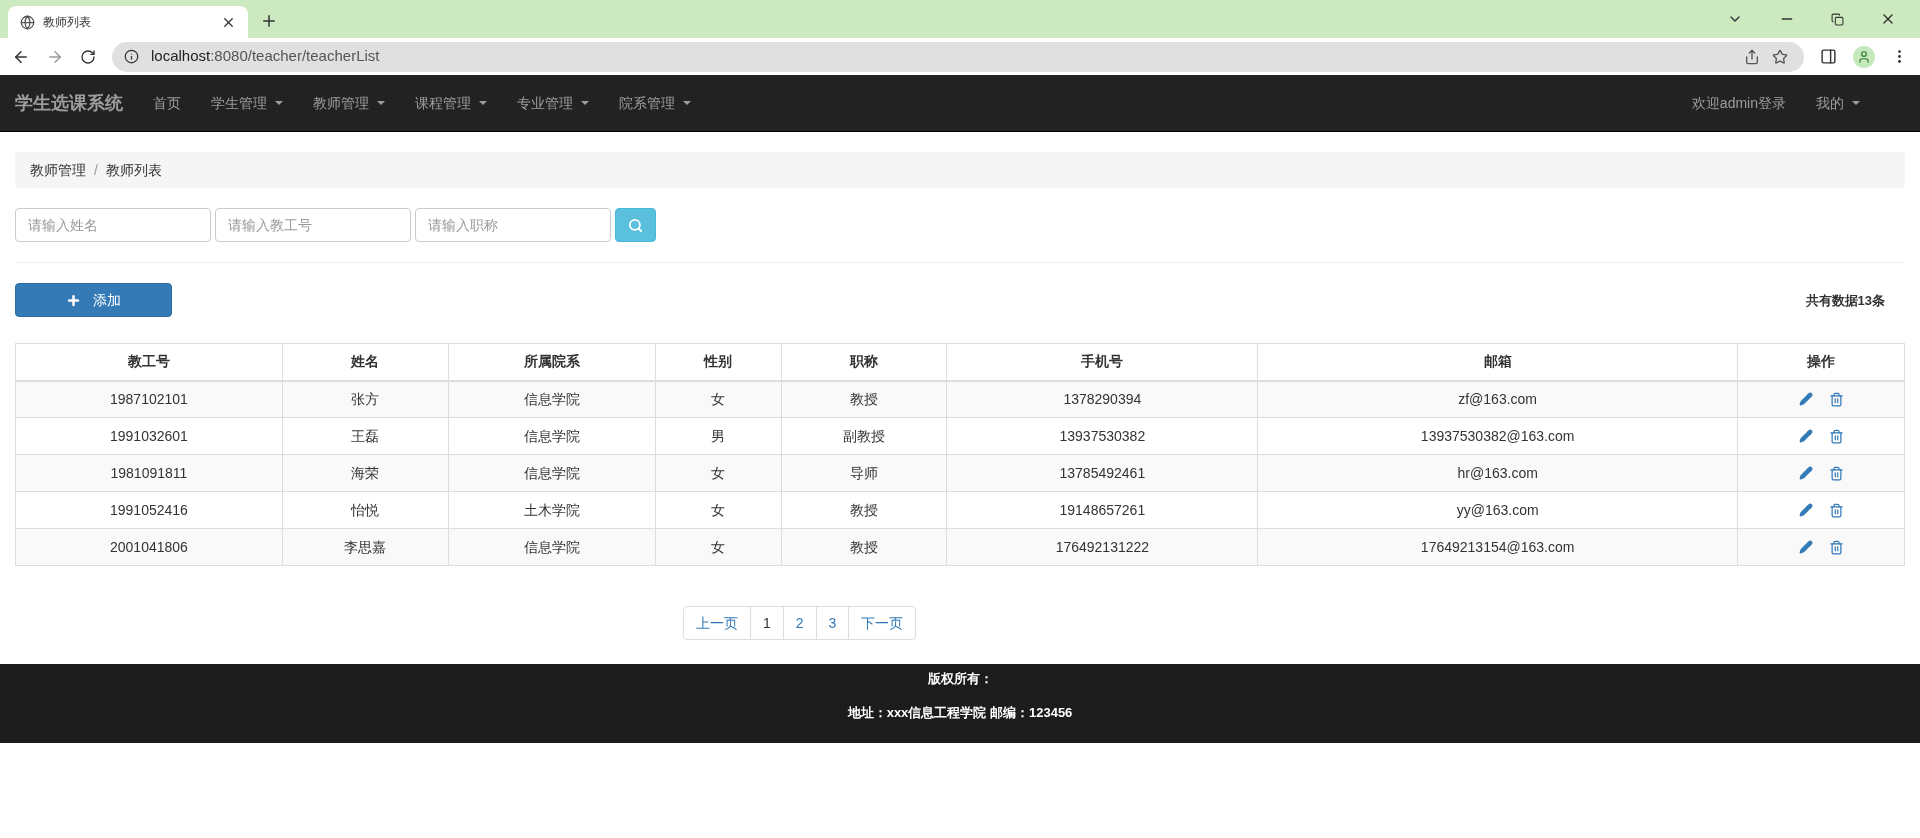  What do you see at coordinates (864, 362) in the screenshot?
I see `column-header: 职称` at bounding box center [864, 362].